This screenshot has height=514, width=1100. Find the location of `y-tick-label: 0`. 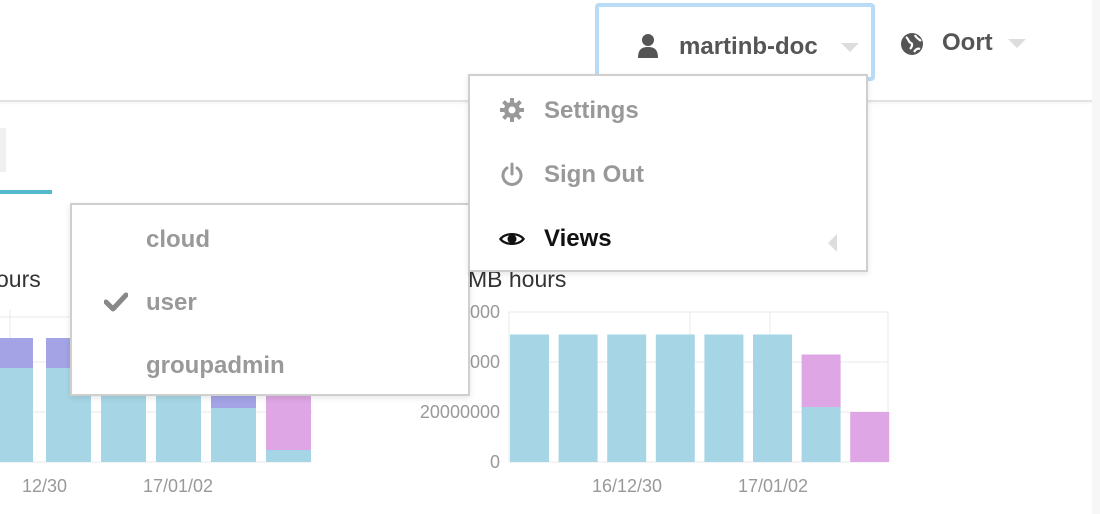

y-tick-label: 0 is located at coordinates (495, 462).